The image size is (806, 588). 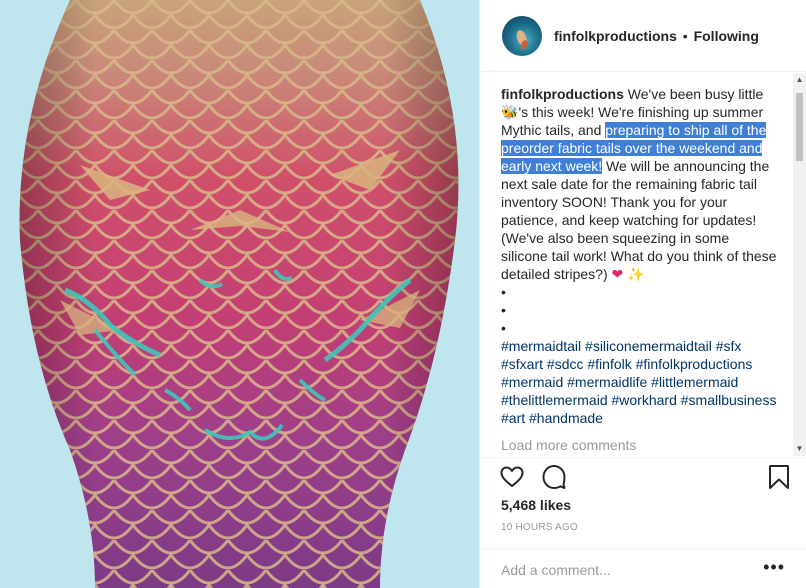 What do you see at coordinates (615, 36) in the screenshot?
I see `header-username: finfolkproductions` at bounding box center [615, 36].